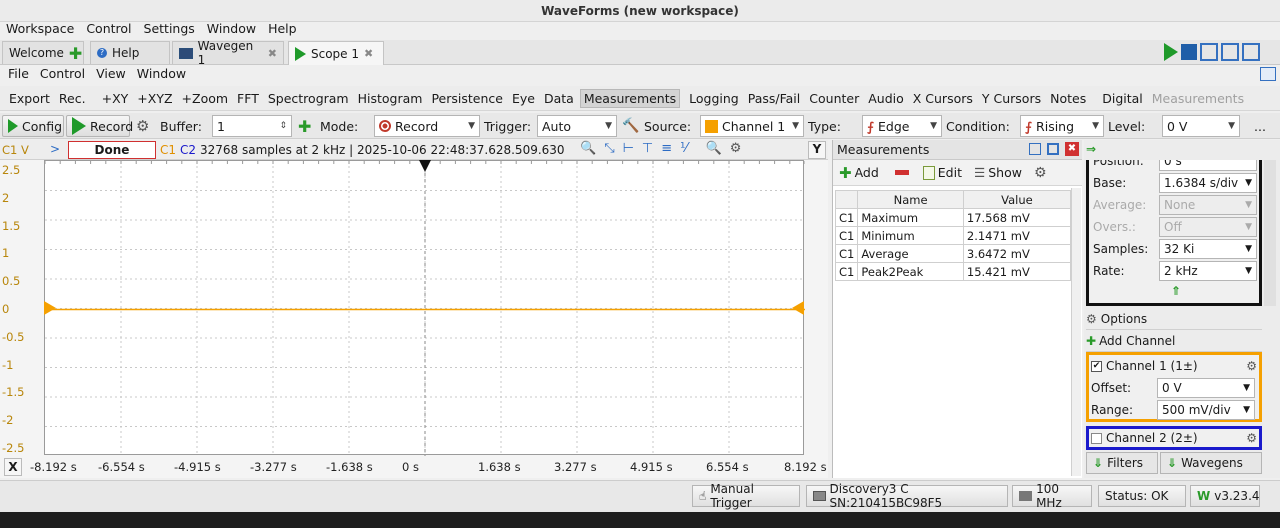 This screenshot has width=1280, height=528. What do you see at coordinates (1225, 496) in the screenshot?
I see `version-button: W v3.23.4` at bounding box center [1225, 496].